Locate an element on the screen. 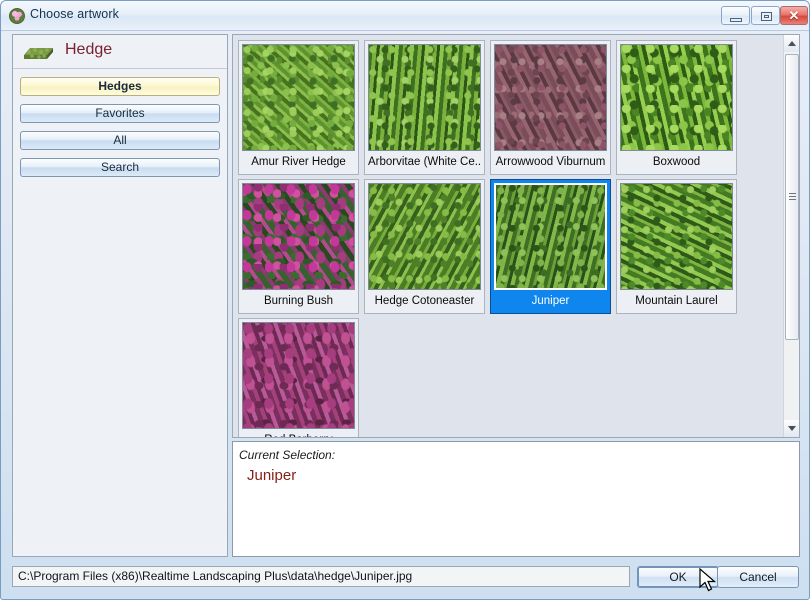 The height and width of the screenshot is (600, 810). category-button-favorites: Favorites is located at coordinates (120, 113).